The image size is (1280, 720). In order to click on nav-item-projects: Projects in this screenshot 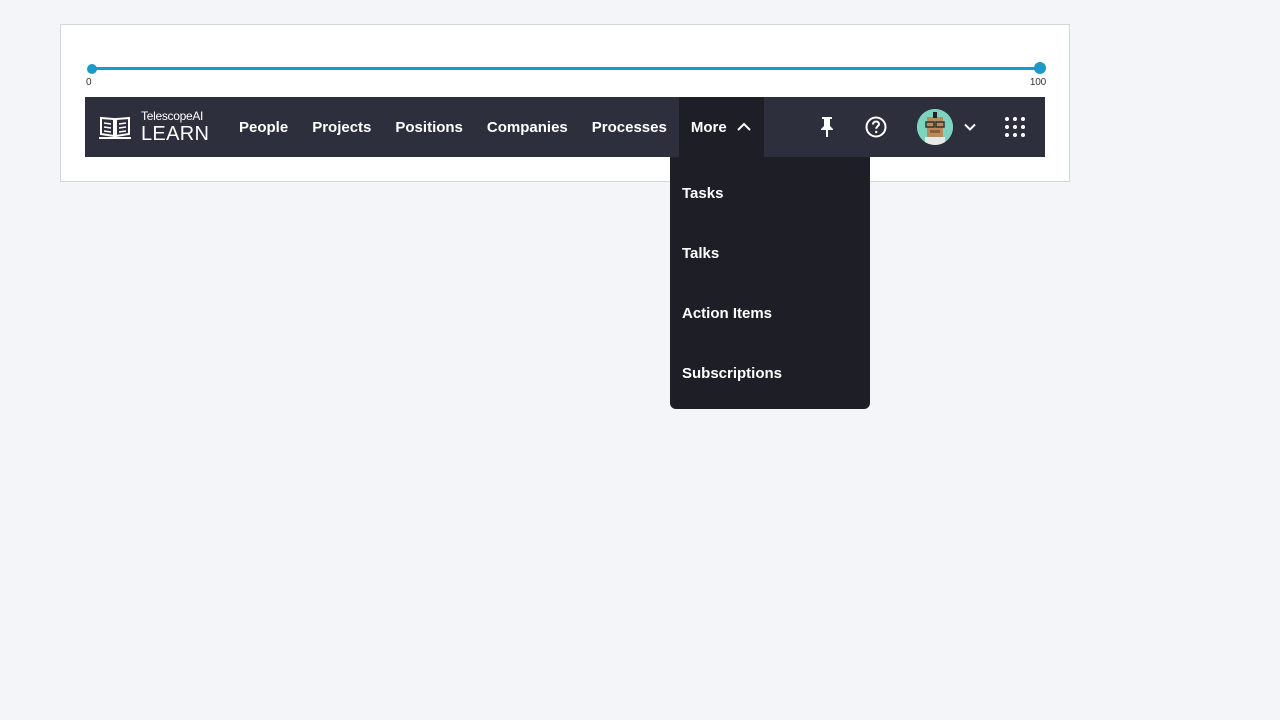, I will do `click(341, 127)`.